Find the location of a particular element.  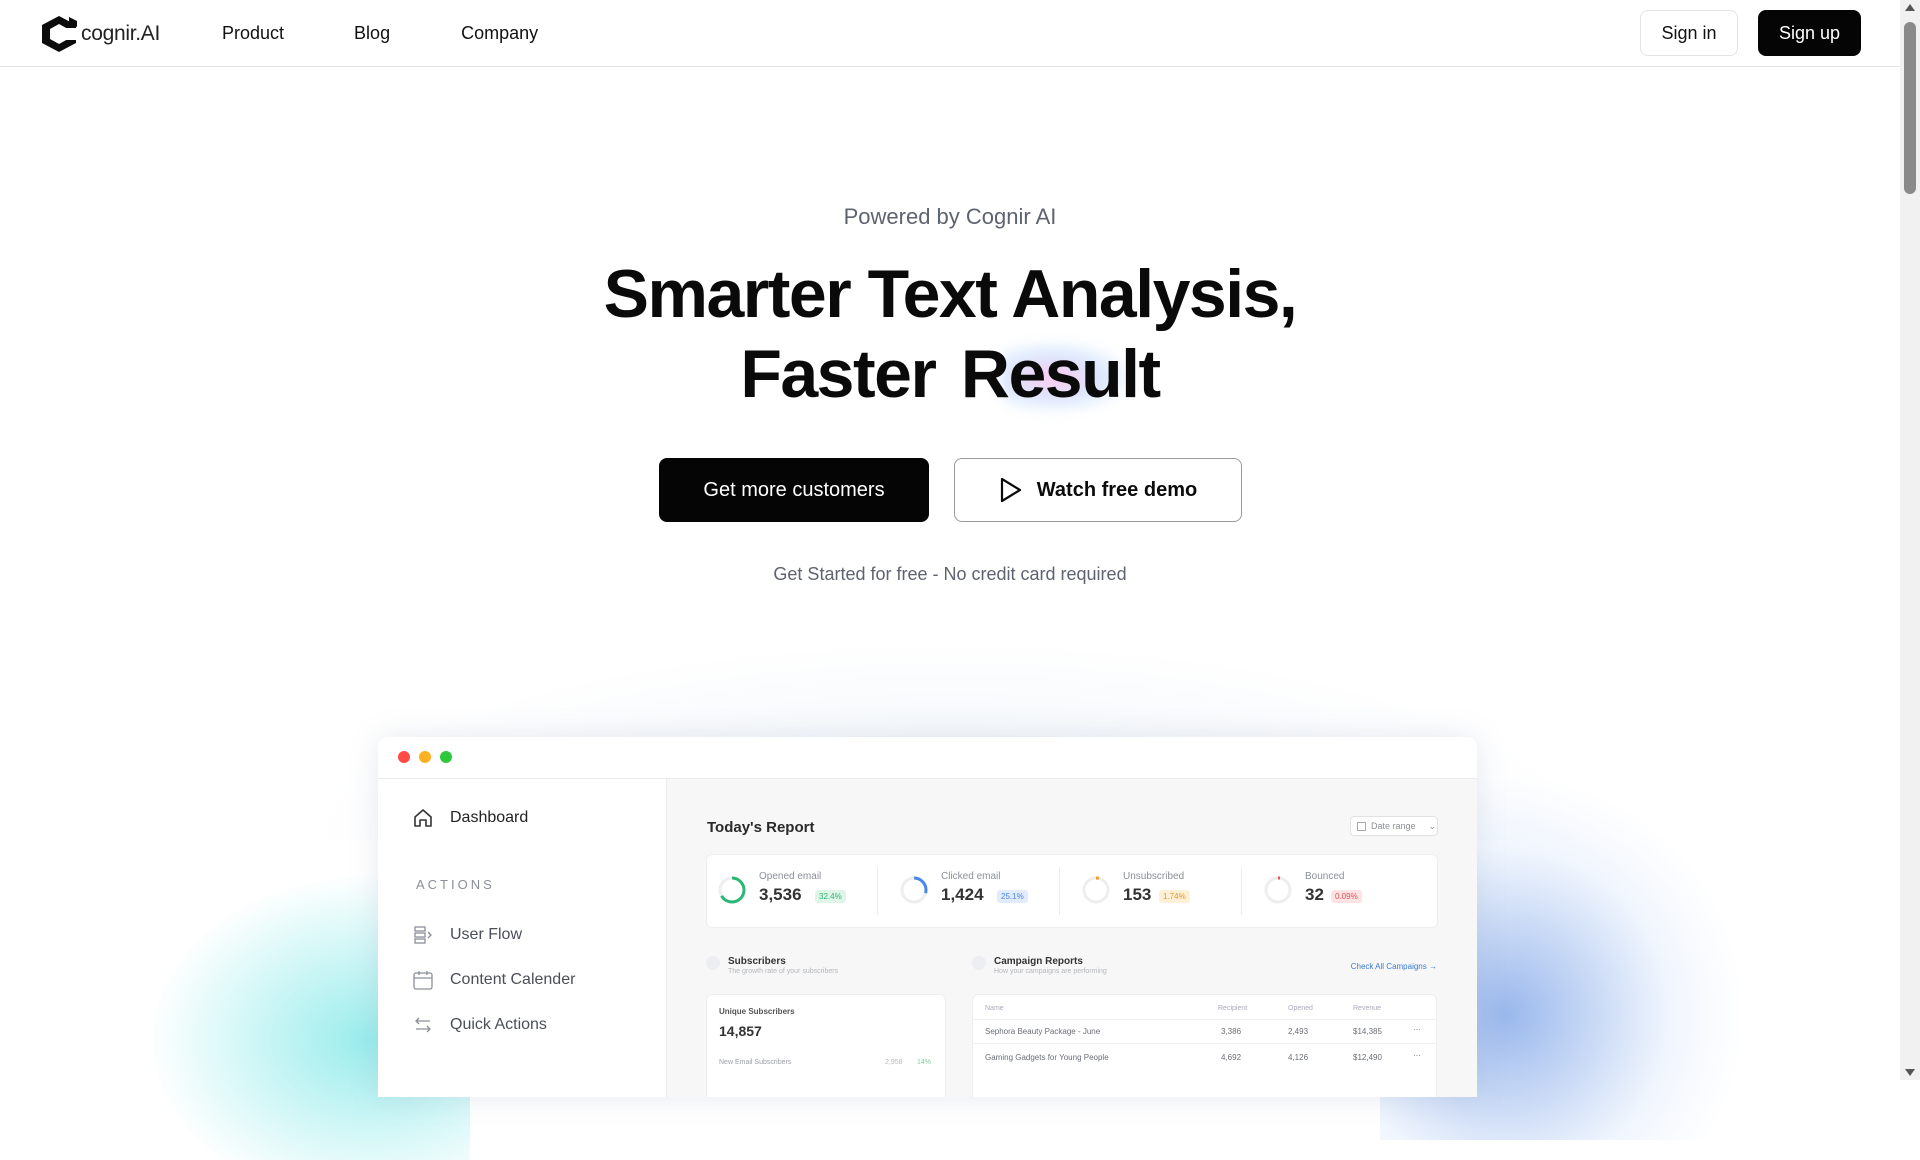

table-cell: $14,385 is located at coordinates (1367, 1031).